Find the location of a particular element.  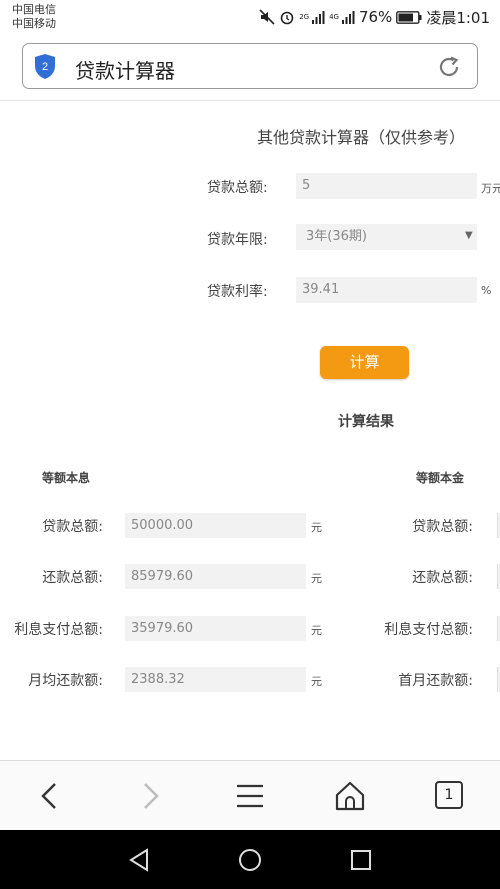

network-type-2: 4G is located at coordinates (334, 17).